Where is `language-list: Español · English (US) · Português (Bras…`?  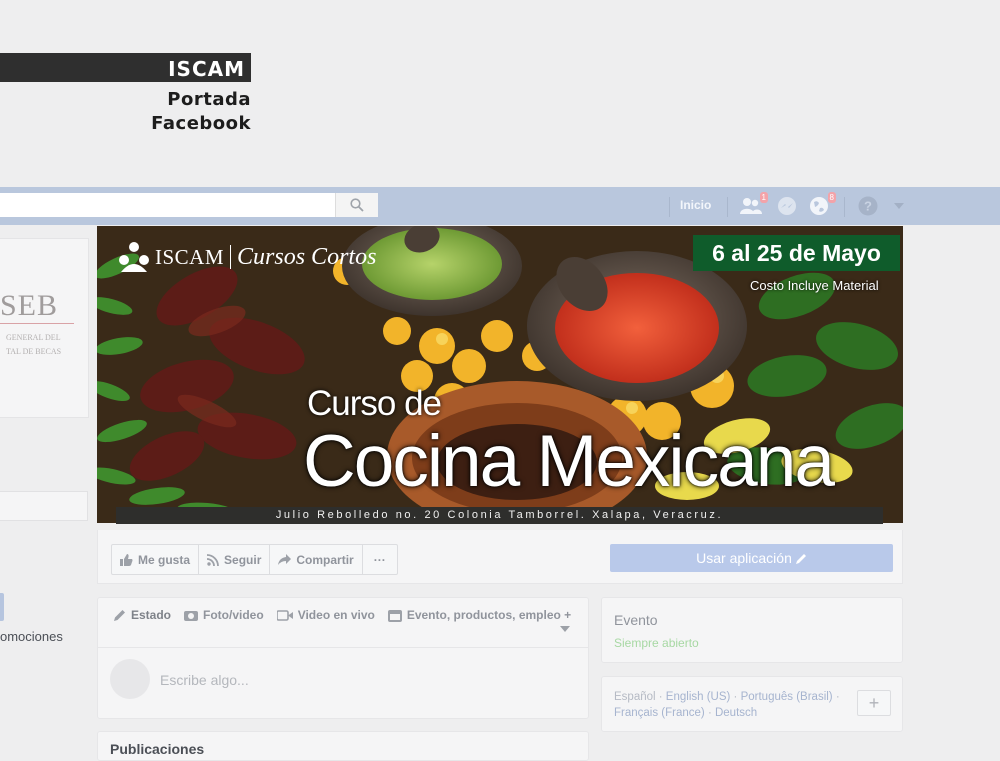 language-list: Español · English (US) · Português (Bras… is located at coordinates (727, 705).